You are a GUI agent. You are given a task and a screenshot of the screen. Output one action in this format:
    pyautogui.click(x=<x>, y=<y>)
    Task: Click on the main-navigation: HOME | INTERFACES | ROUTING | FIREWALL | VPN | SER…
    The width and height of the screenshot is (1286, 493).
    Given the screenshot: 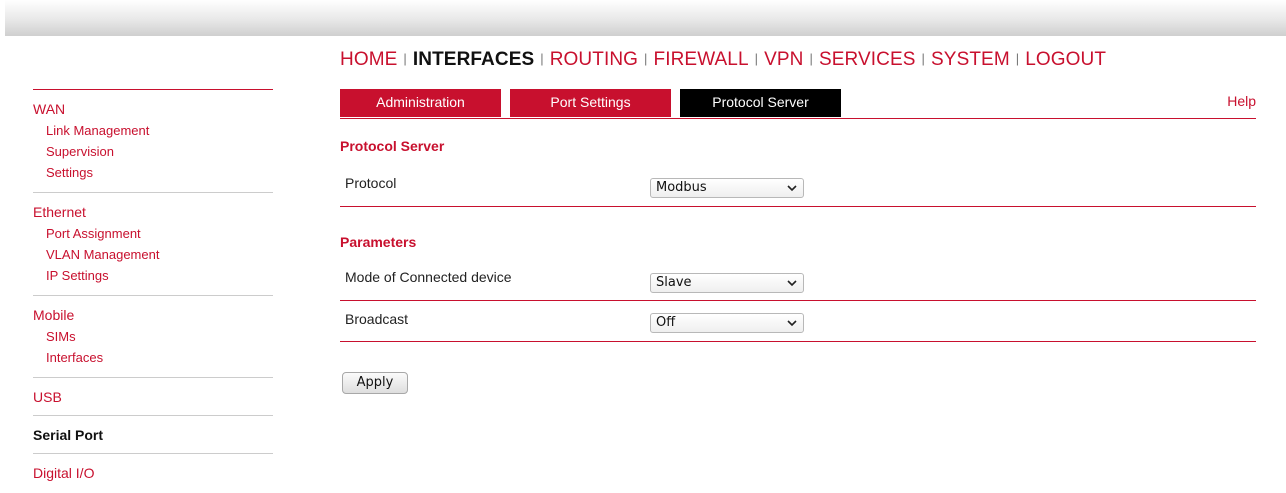 What is the action you would take?
    pyautogui.click(x=723, y=60)
    